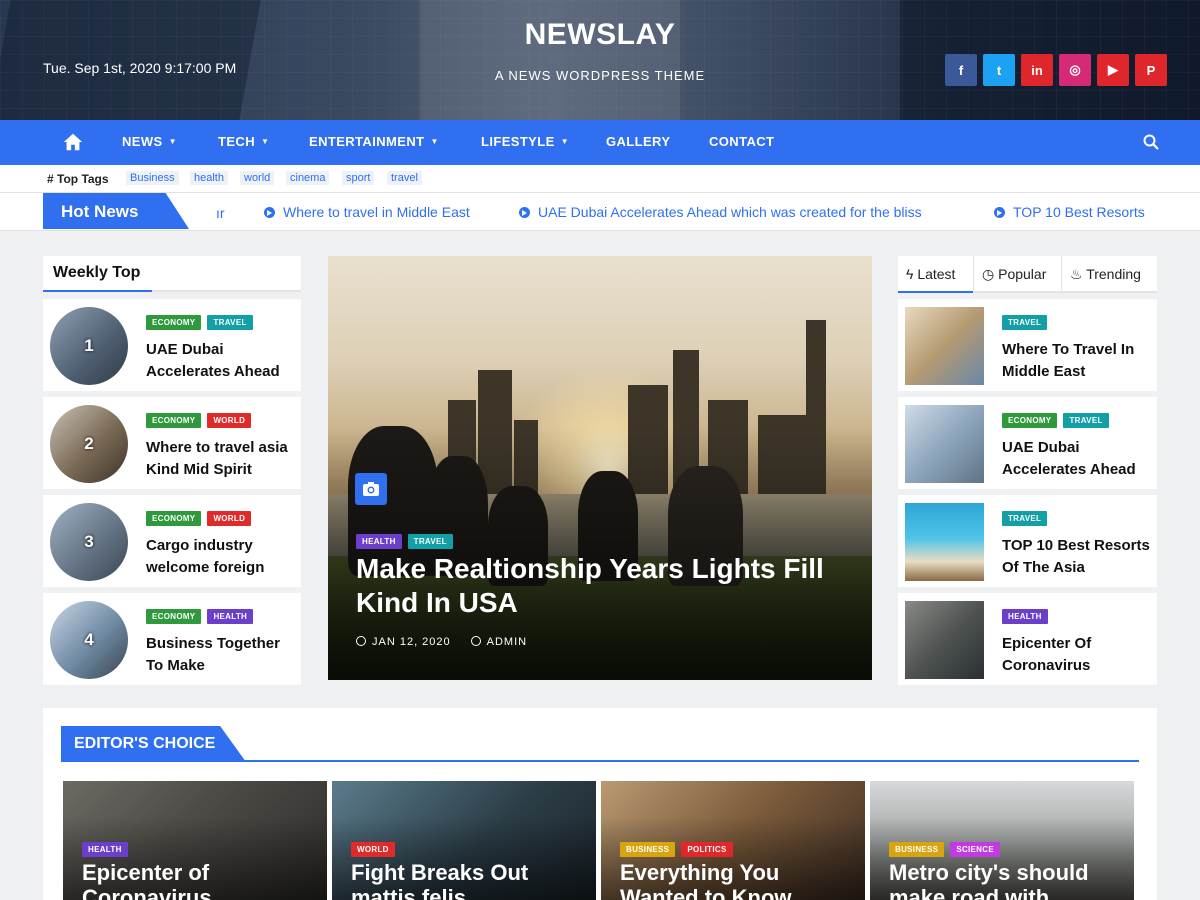 Image resolution: width=1200 pixels, height=900 pixels. What do you see at coordinates (1077, 361) in the screenshot?
I see `post-title: Where To Travel In Middle East` at bounding box center [1077, 361].